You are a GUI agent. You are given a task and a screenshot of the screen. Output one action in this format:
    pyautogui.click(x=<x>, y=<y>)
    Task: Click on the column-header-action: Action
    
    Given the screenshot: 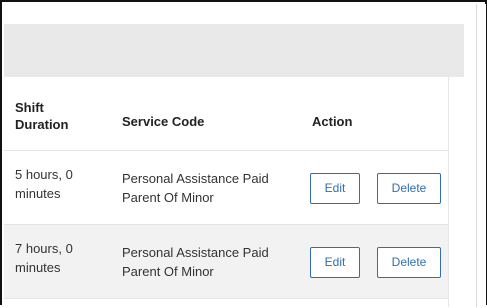 What is the action you would take?
    pyautogui.click(x=332, y=121)
    